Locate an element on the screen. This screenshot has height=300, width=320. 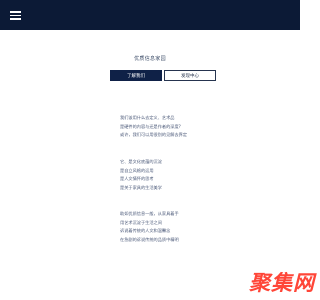
about-us-button: 了解我们 is located at coordinates (136, 75).